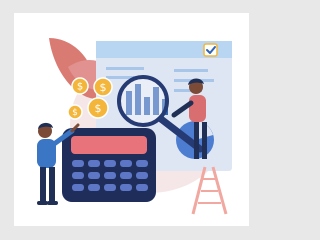 The width and height of the screenshot is (320, 240). I want to click on calculator-screen, so click(109, 145).